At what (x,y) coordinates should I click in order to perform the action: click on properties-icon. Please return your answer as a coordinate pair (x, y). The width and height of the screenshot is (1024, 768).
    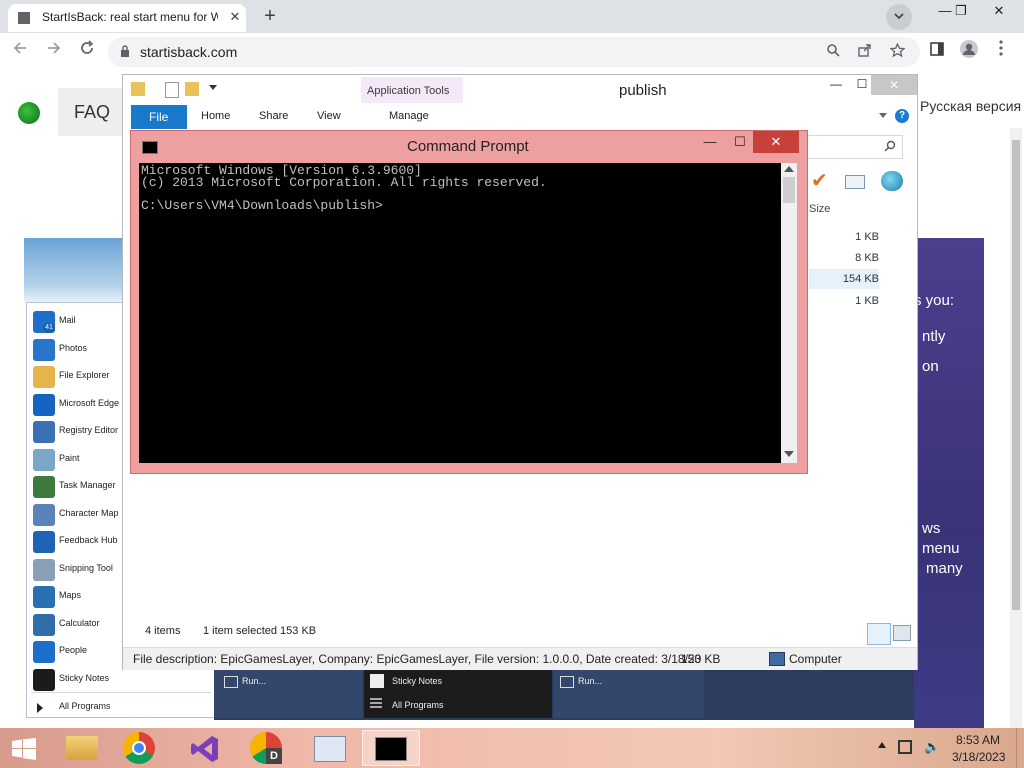
    Looking at the image, I should click on (172, 90).